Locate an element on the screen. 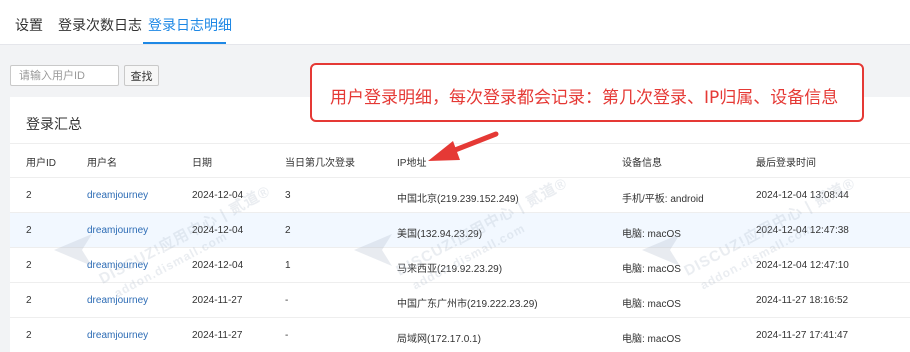 The height and width of the screenshot is (352, 910). tab-settings: 设置 is located at coordinates (29, 25).